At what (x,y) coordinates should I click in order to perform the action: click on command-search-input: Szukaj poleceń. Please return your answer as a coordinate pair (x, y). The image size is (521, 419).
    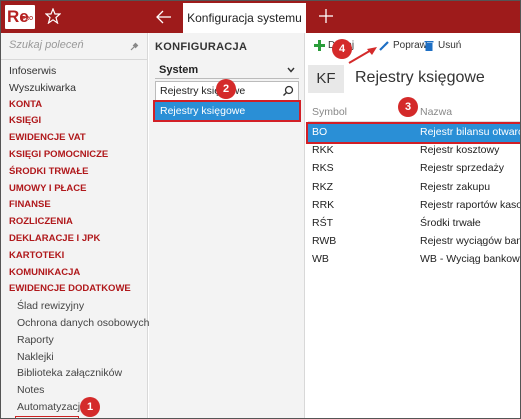
    Looking at the image, I should click on (75, 48).